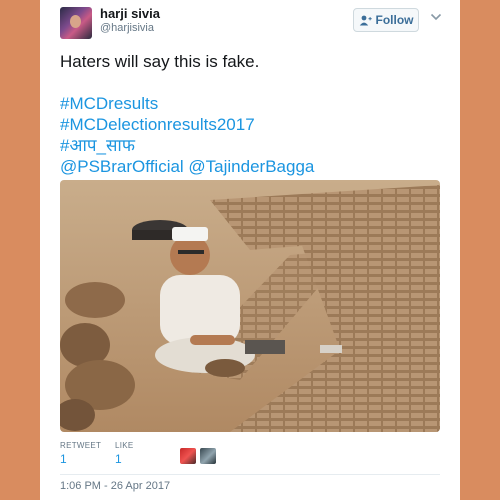 This screenshot has width=500, height=500. Describe the element at coordinates (81, 445) in the screenshot. I see `retweet-label: RETWEET` at that location.